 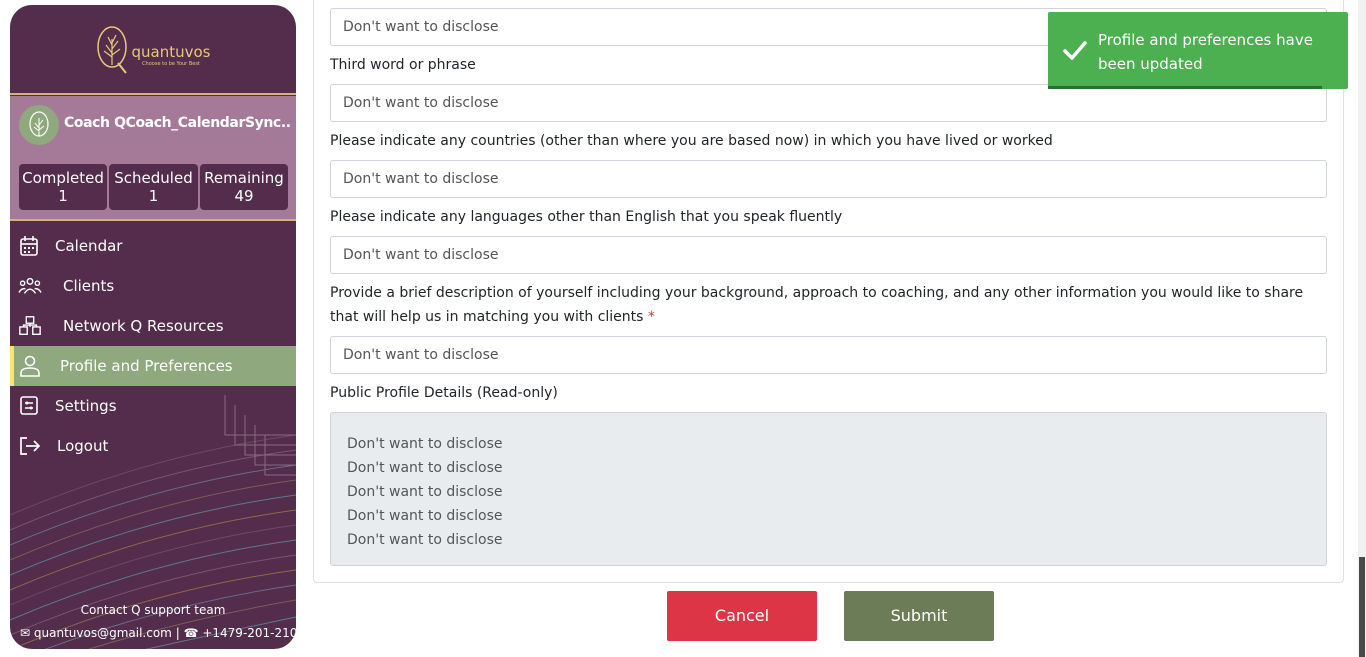 I want to click on logout-icon, so click(x=30, y=446).